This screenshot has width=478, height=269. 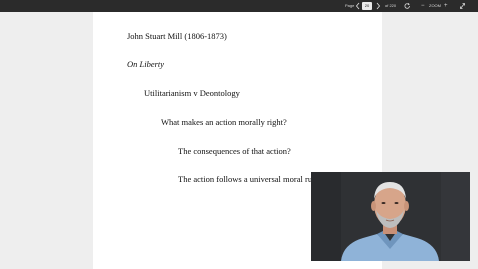 I want to click on doc-line-question: What makes an action morally right?, so click(x=224, y=122).